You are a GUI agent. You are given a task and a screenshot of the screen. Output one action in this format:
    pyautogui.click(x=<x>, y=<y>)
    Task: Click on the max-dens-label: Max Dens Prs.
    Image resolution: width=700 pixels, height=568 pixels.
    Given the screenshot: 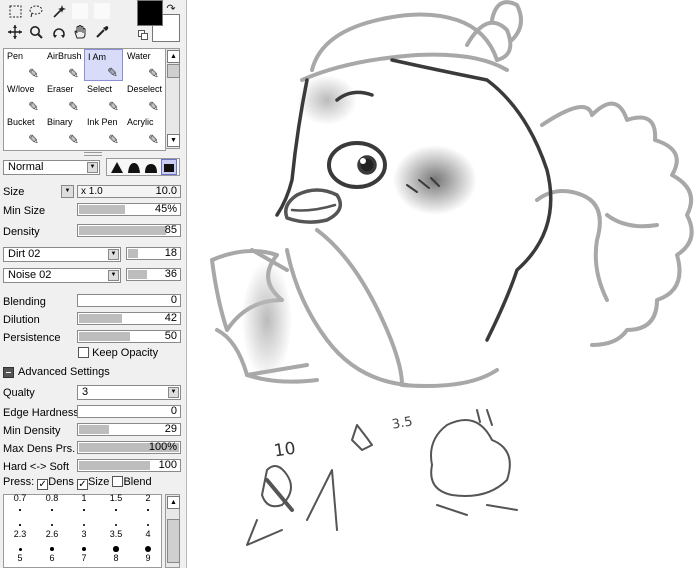 What is the action you would take?
    pyautogui.click(x=39, y=449)
    